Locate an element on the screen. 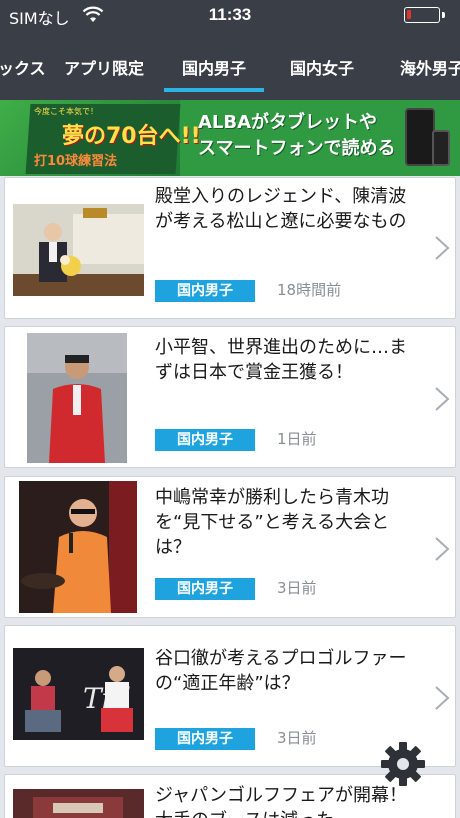  clock: 11:33 is located at coordinates (230, 14).